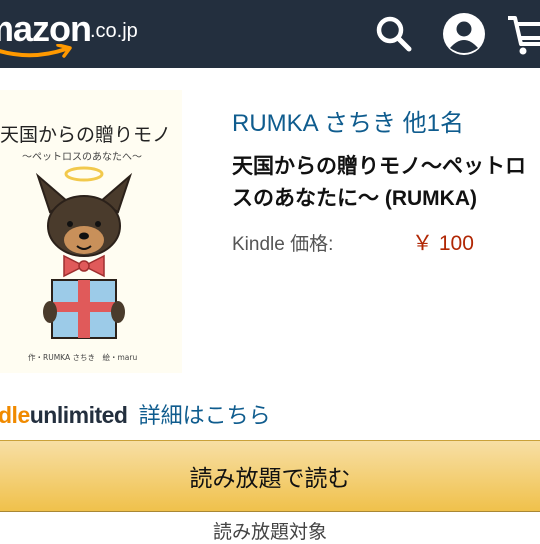 The image size is (540, 544). I want to click on cover-credits: 作・RUMKA さちき 絵・maru, so click(83, 357).